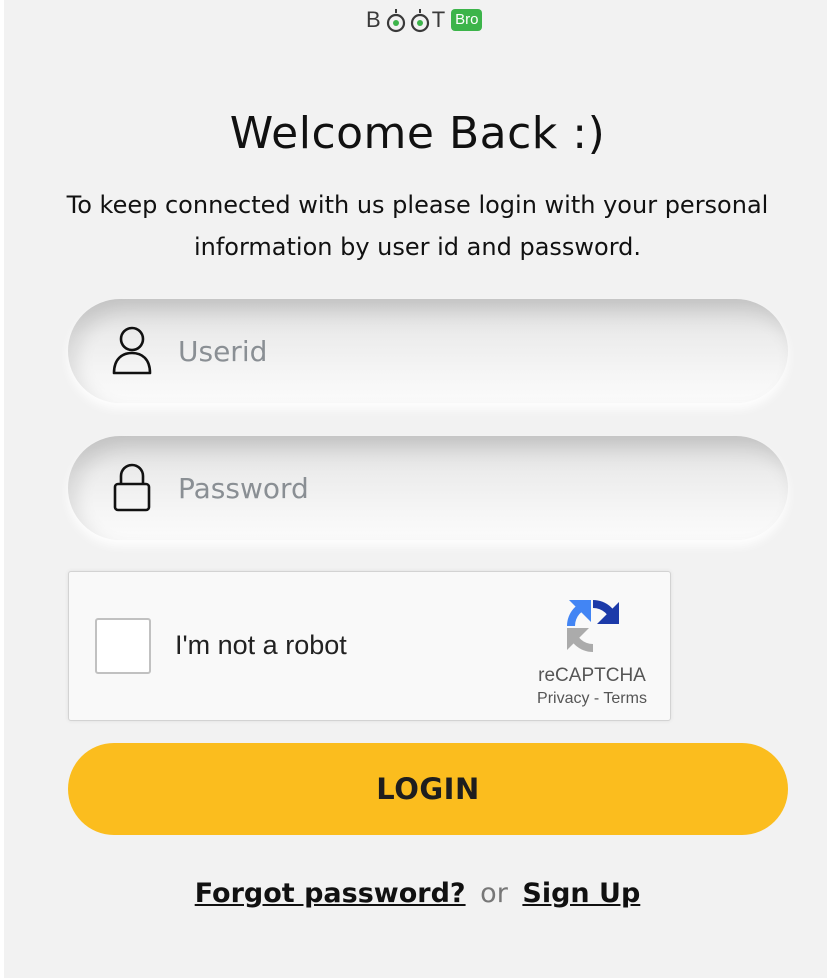 The height and width of the screenshot is (978, 827). What do you see at coordinates (593, 626) in the screenshot?
I see `recaptcha-logo-icon` at bounding box center [593, 626].